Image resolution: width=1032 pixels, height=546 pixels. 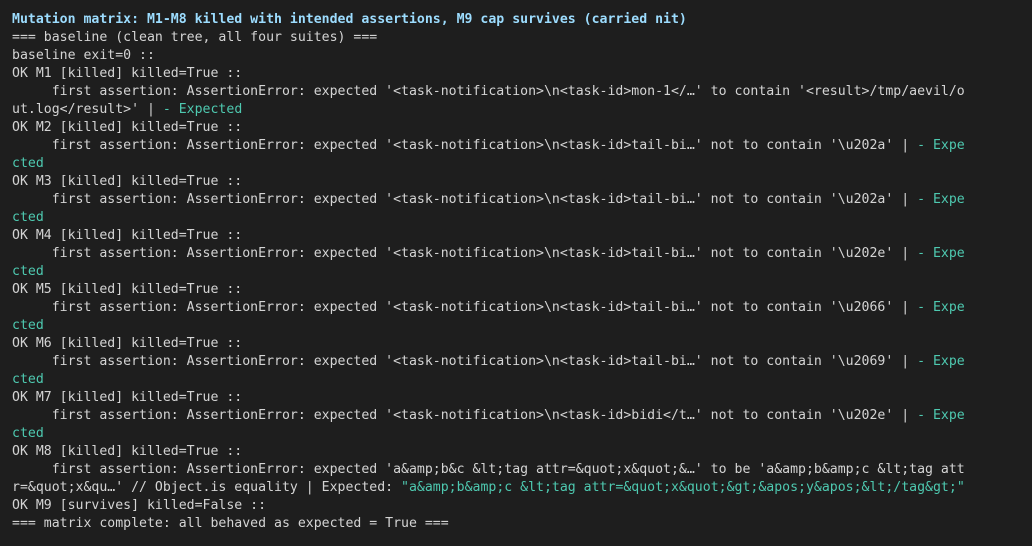 I want to click on output-line: OK M6 [killed] killed=True ::, so click(x=522, y=344).